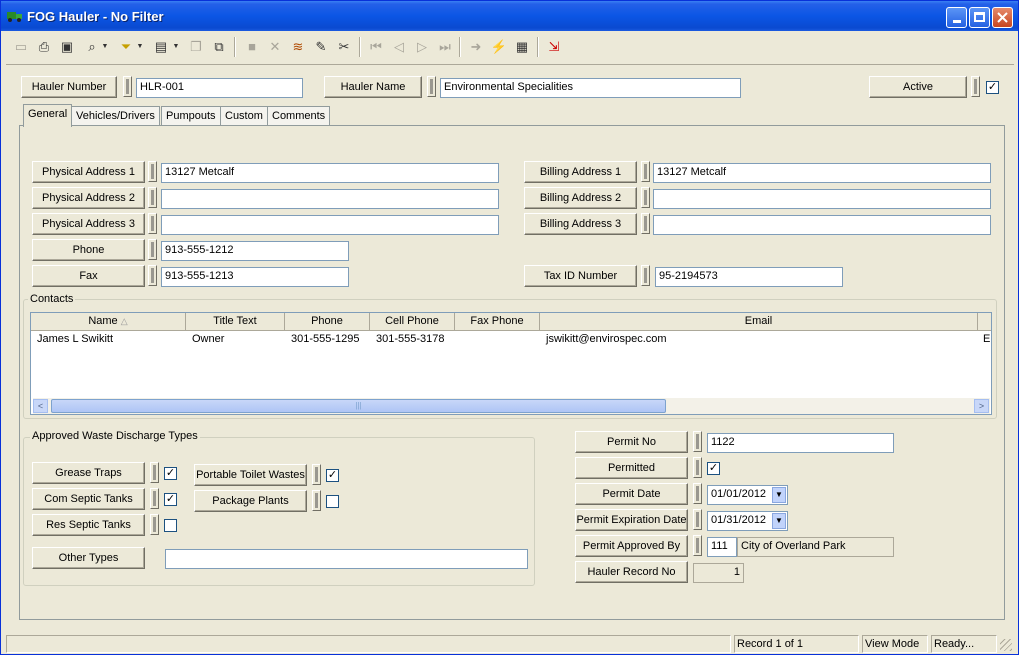 This screenshot has height=655, width=1019. Describe the element at coordinates (126, 47) in the screenshot. I see `filter-icon: ⏷` at that location.